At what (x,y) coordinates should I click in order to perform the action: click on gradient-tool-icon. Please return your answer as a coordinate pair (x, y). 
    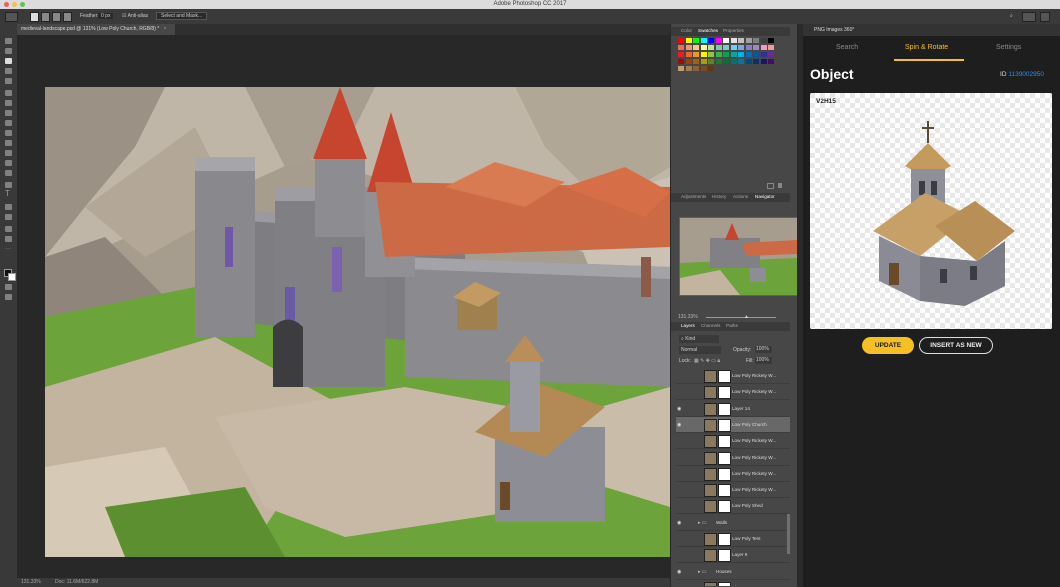
    Looking at the image, I should click on (8, 153).